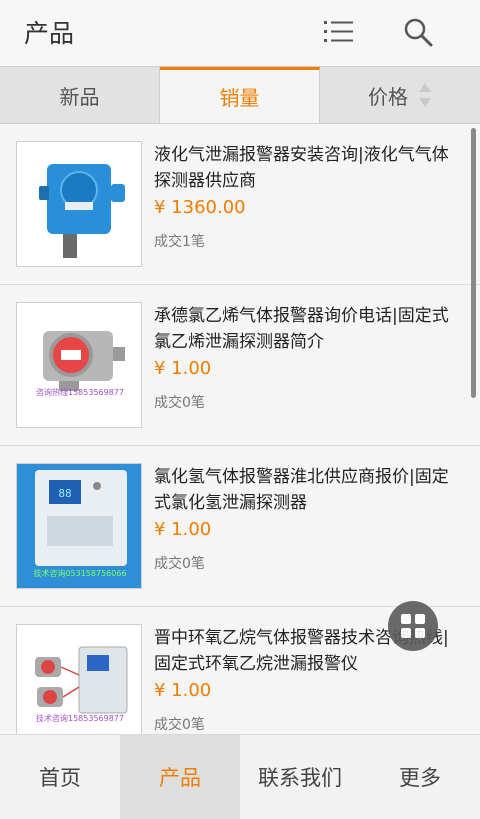  Describe the element at coordinates (300, 777) in the screenshot. I see `nav-contact: 联系我们` at that location.